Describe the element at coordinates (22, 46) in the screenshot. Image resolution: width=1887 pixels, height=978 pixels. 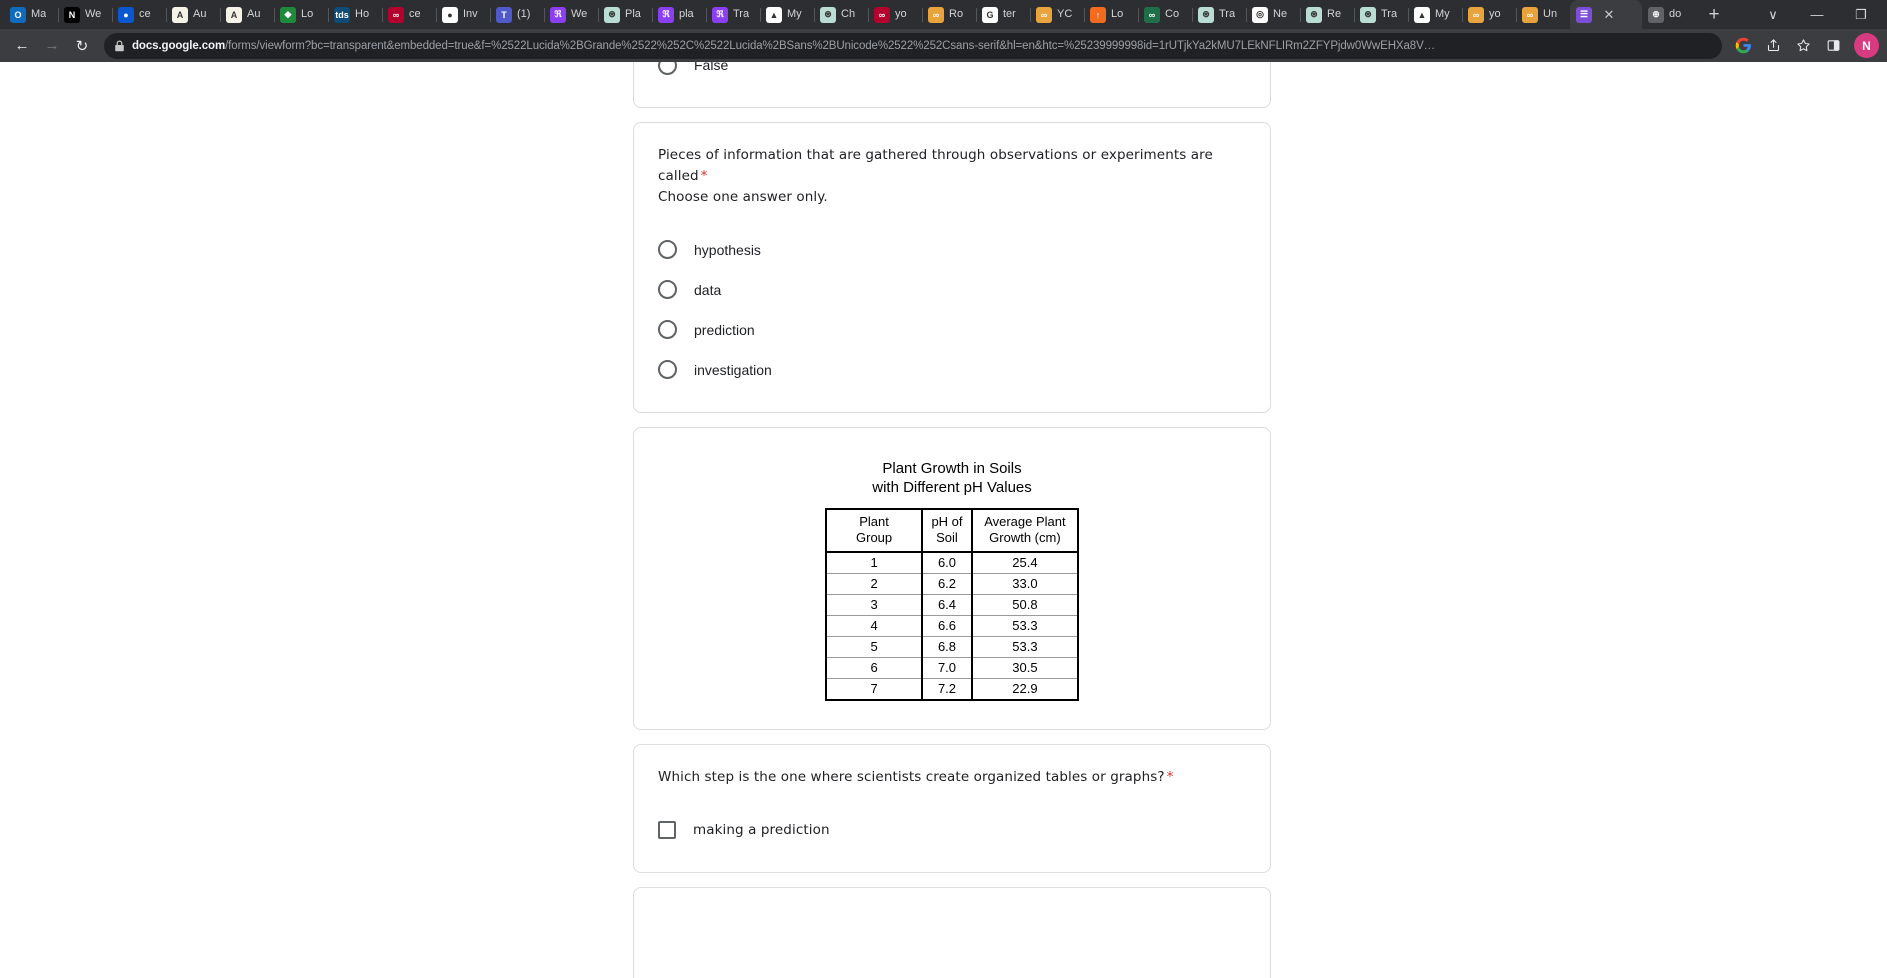
I see `back-button: ←` at that location.